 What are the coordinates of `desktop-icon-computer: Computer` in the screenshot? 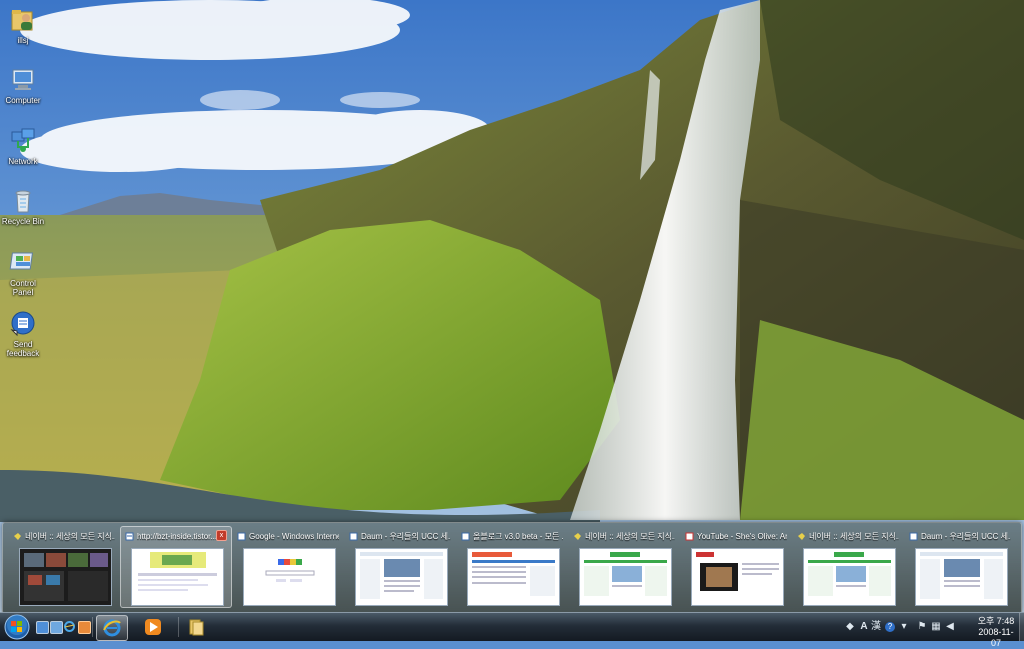 It's located at (23, 85).